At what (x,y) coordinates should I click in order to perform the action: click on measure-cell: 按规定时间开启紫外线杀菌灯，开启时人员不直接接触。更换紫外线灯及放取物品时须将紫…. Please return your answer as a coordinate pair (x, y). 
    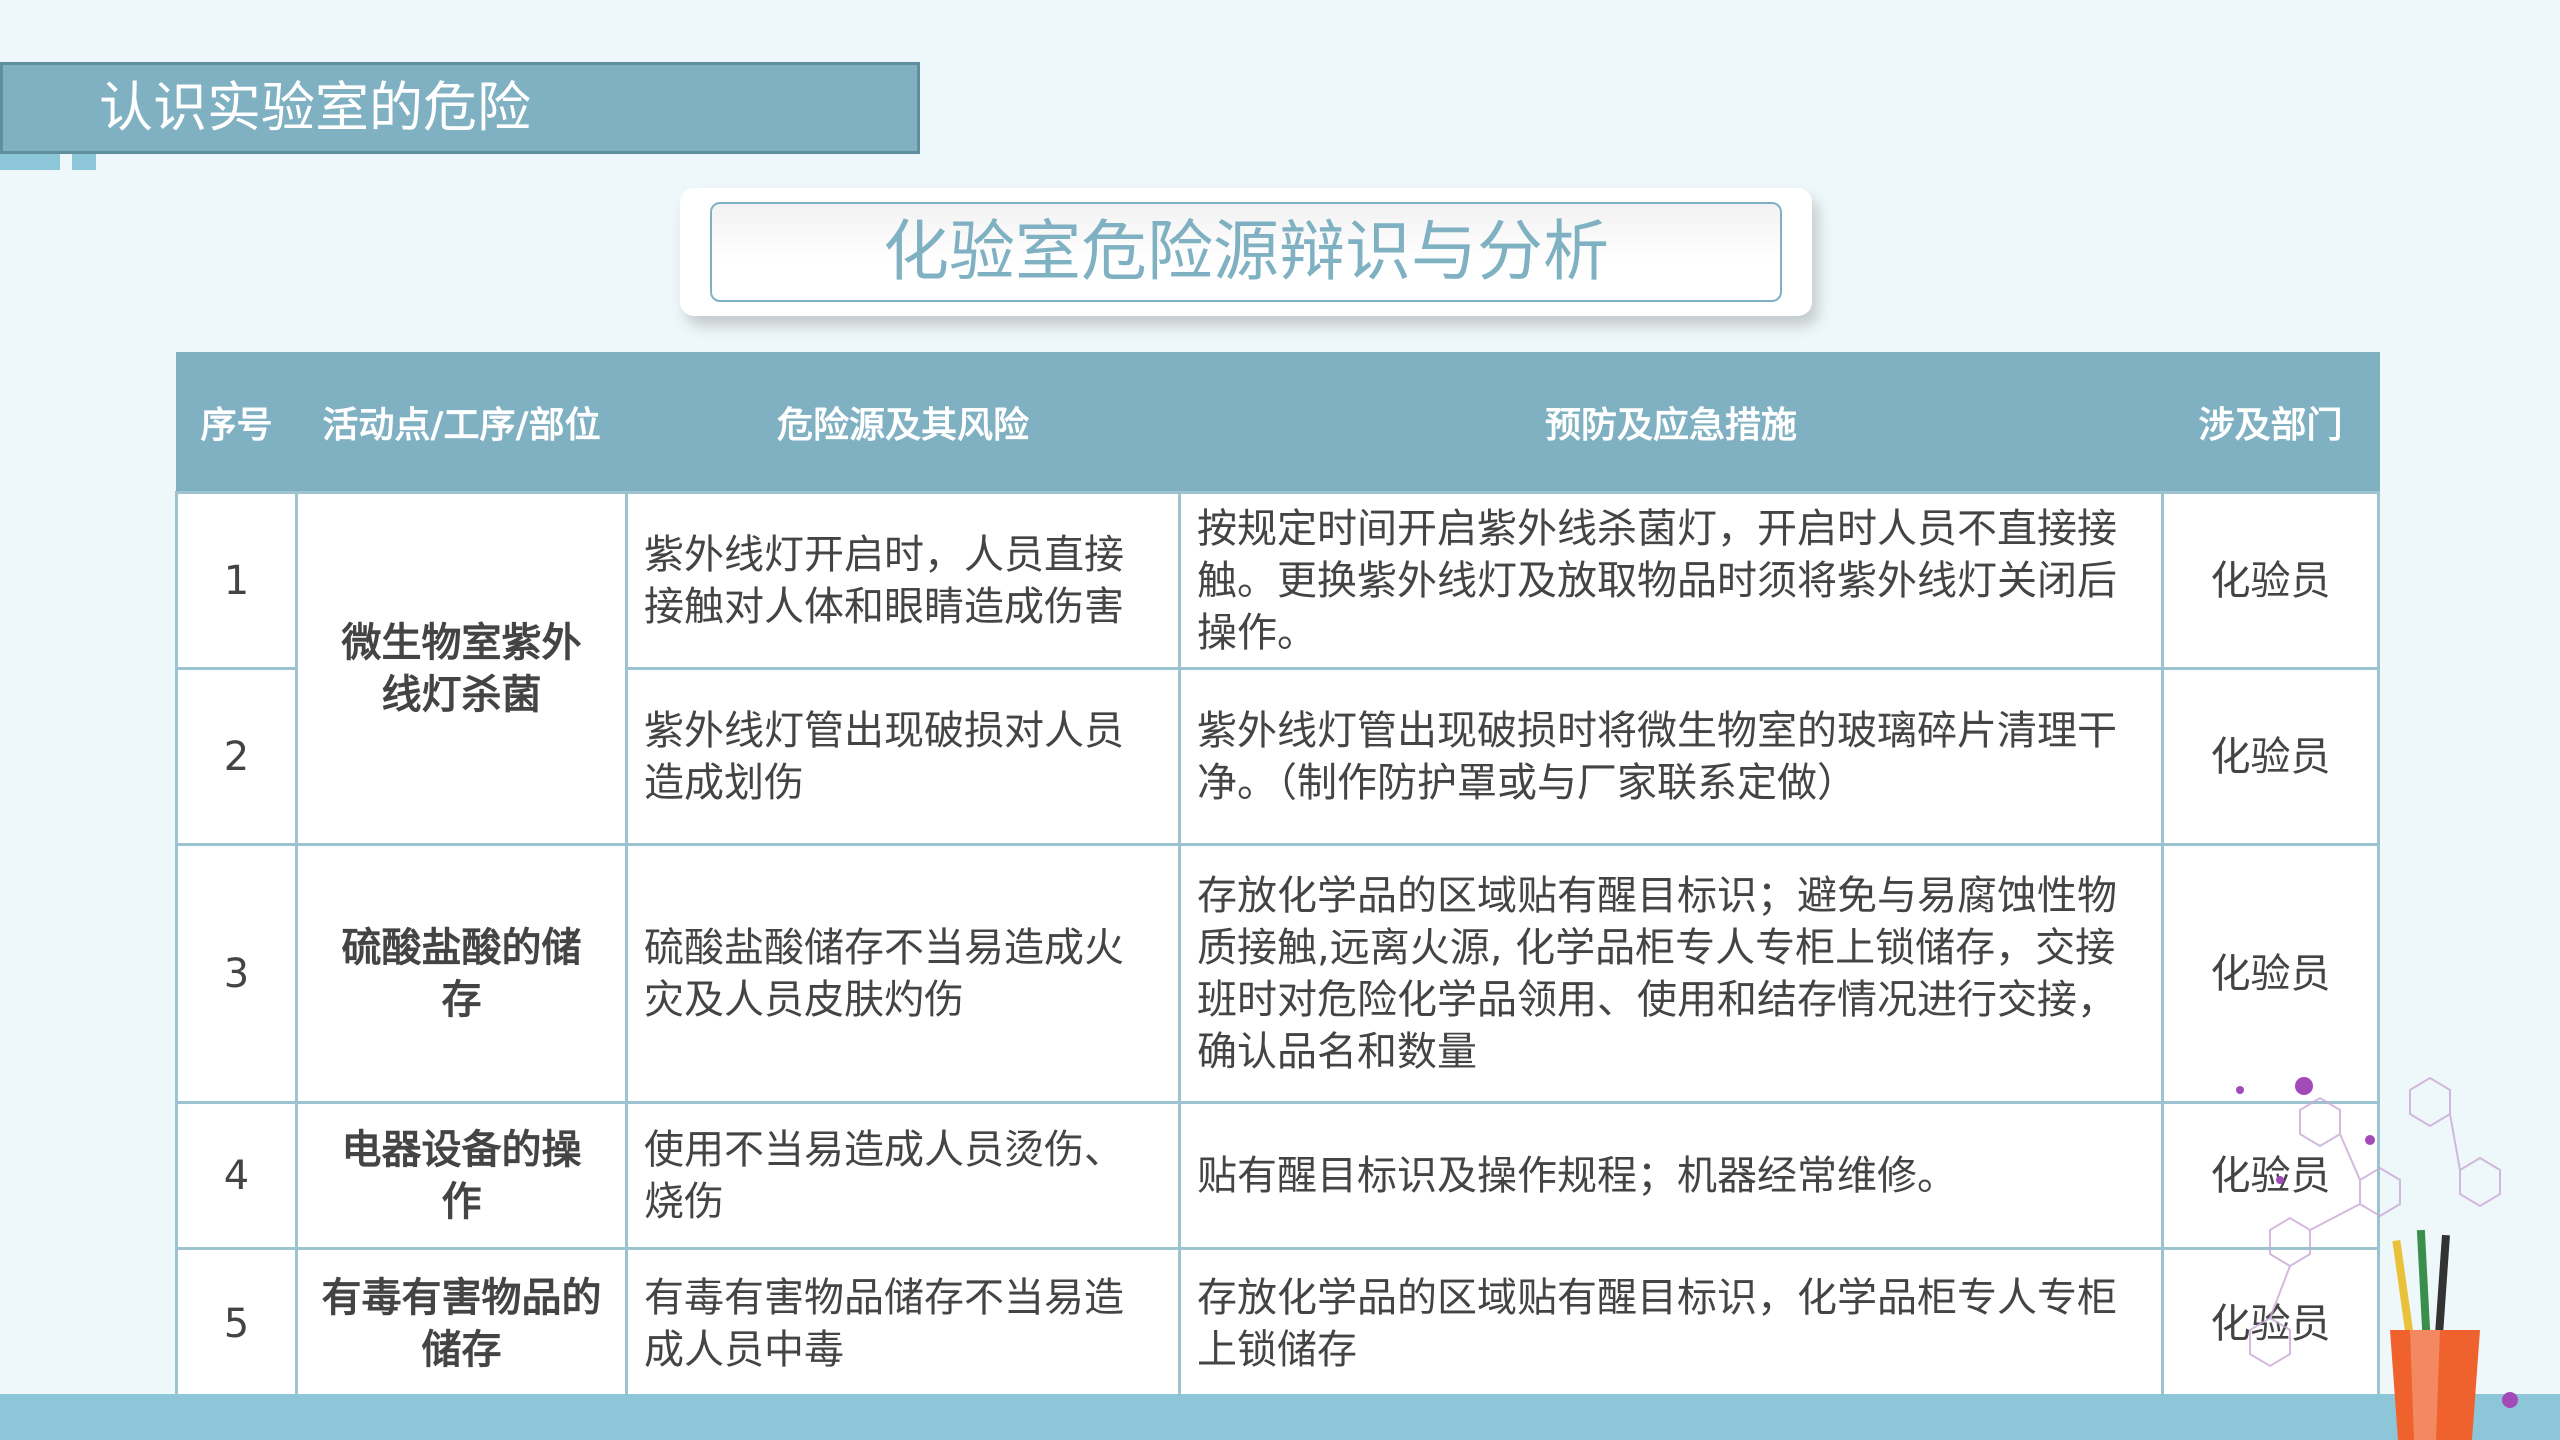
    Looking at the image, I should click on (1671, 580).